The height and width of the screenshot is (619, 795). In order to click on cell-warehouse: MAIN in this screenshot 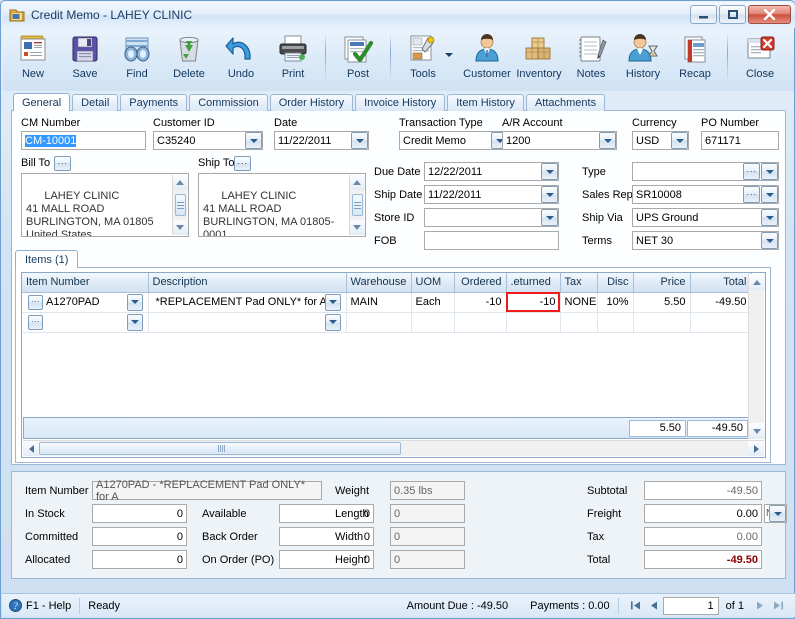, I will do `click(379, 302)`.